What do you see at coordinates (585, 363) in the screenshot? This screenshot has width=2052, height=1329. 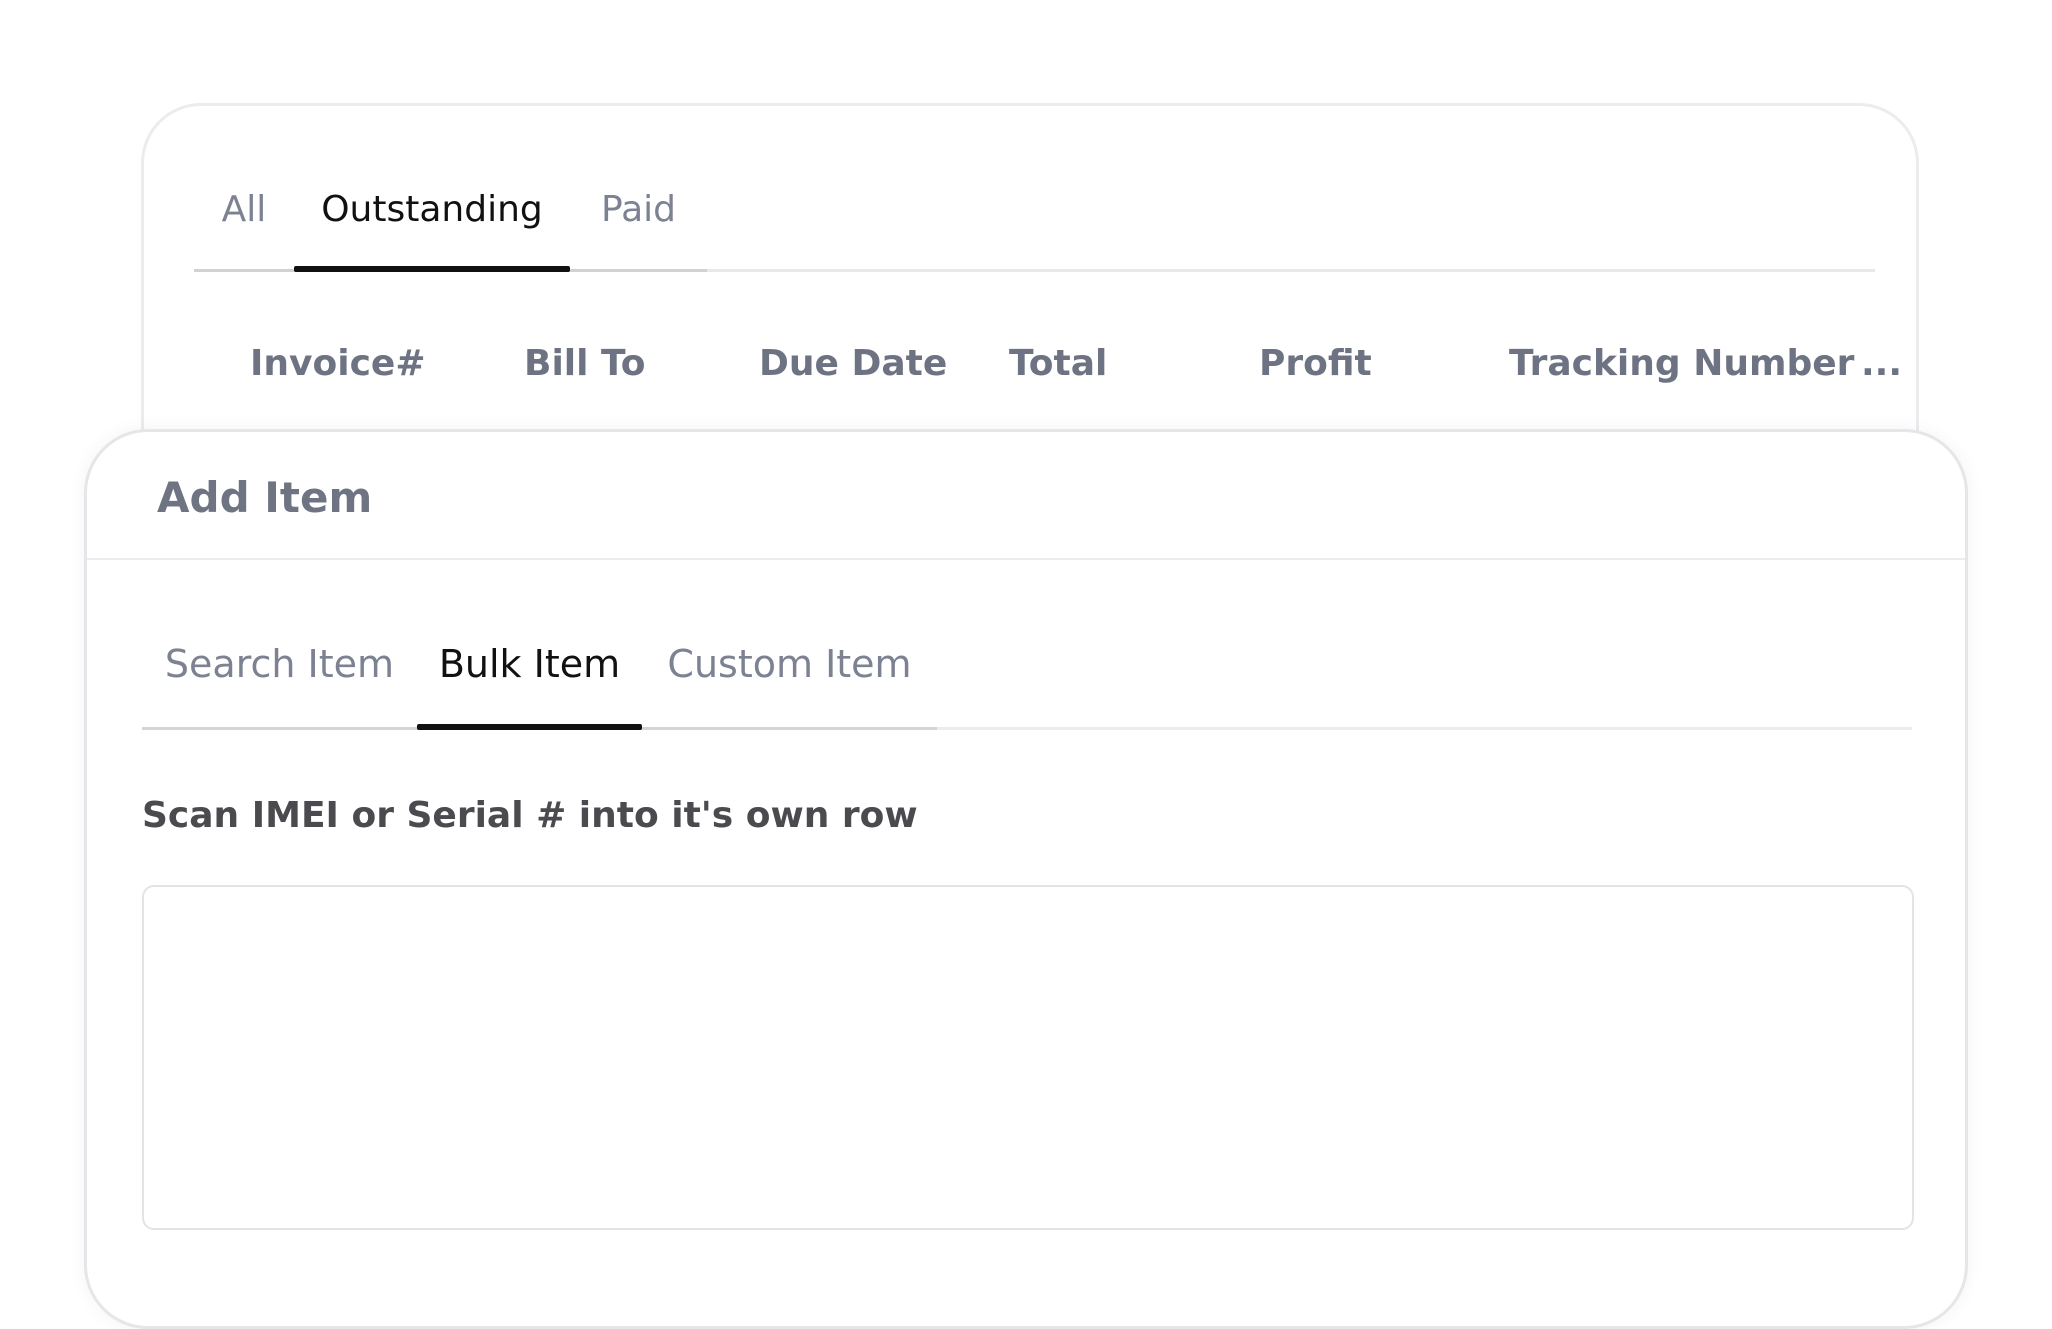 I see `column-header-bill-to: Bill To` at bounding box center [585, 363].